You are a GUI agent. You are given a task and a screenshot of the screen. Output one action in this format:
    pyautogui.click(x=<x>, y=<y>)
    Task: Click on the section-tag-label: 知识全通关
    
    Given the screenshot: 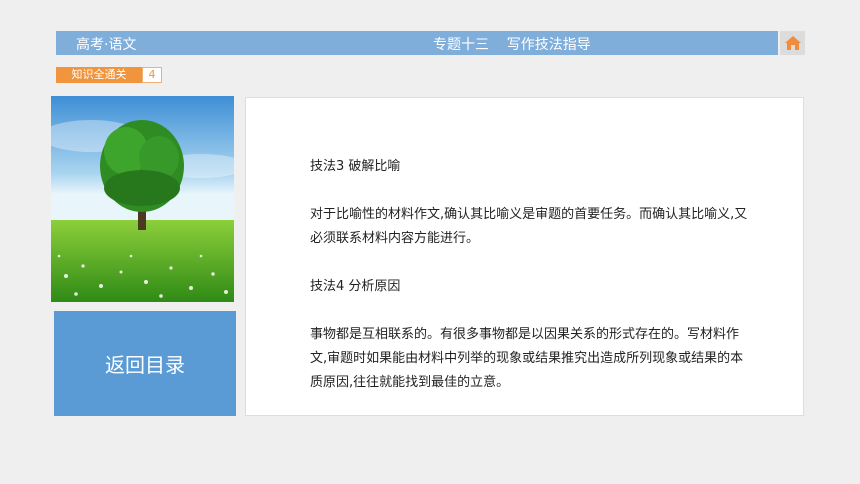 What is the action you would take?
    pyautogui.click(x=99, y=75)
    